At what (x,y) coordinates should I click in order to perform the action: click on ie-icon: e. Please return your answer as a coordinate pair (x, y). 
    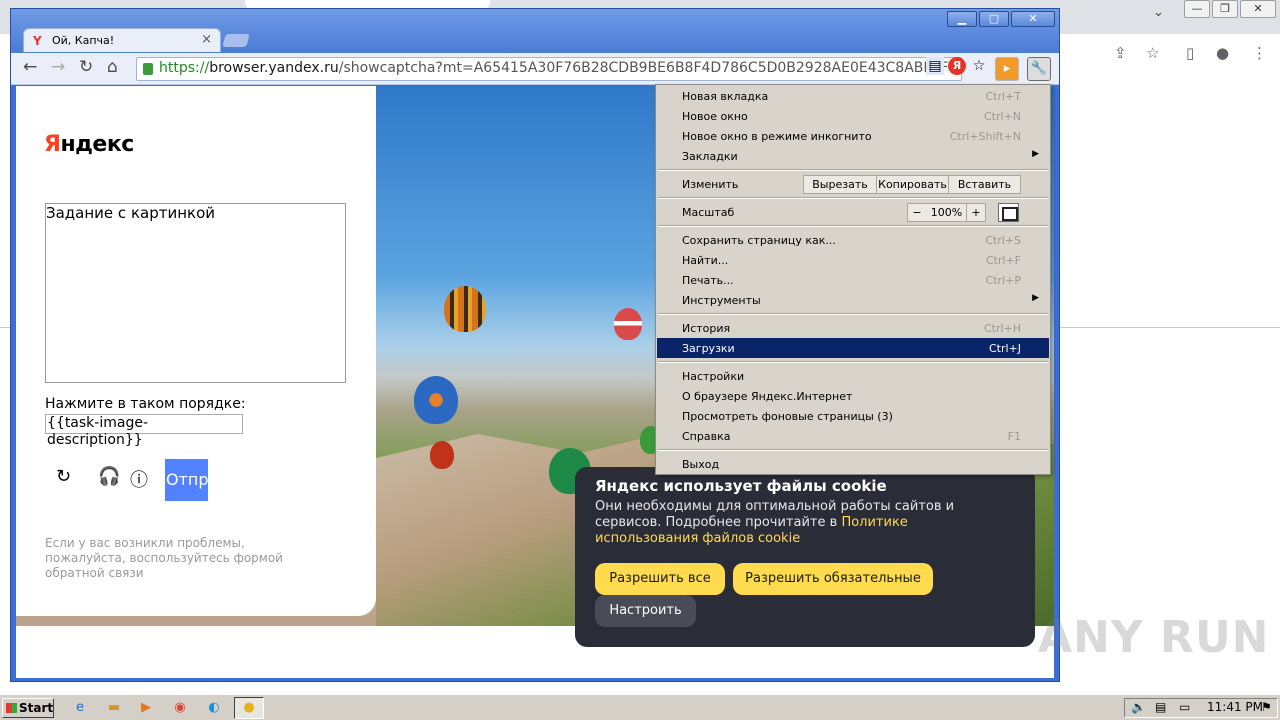
    Looking at the image, I should click on (80, 708).